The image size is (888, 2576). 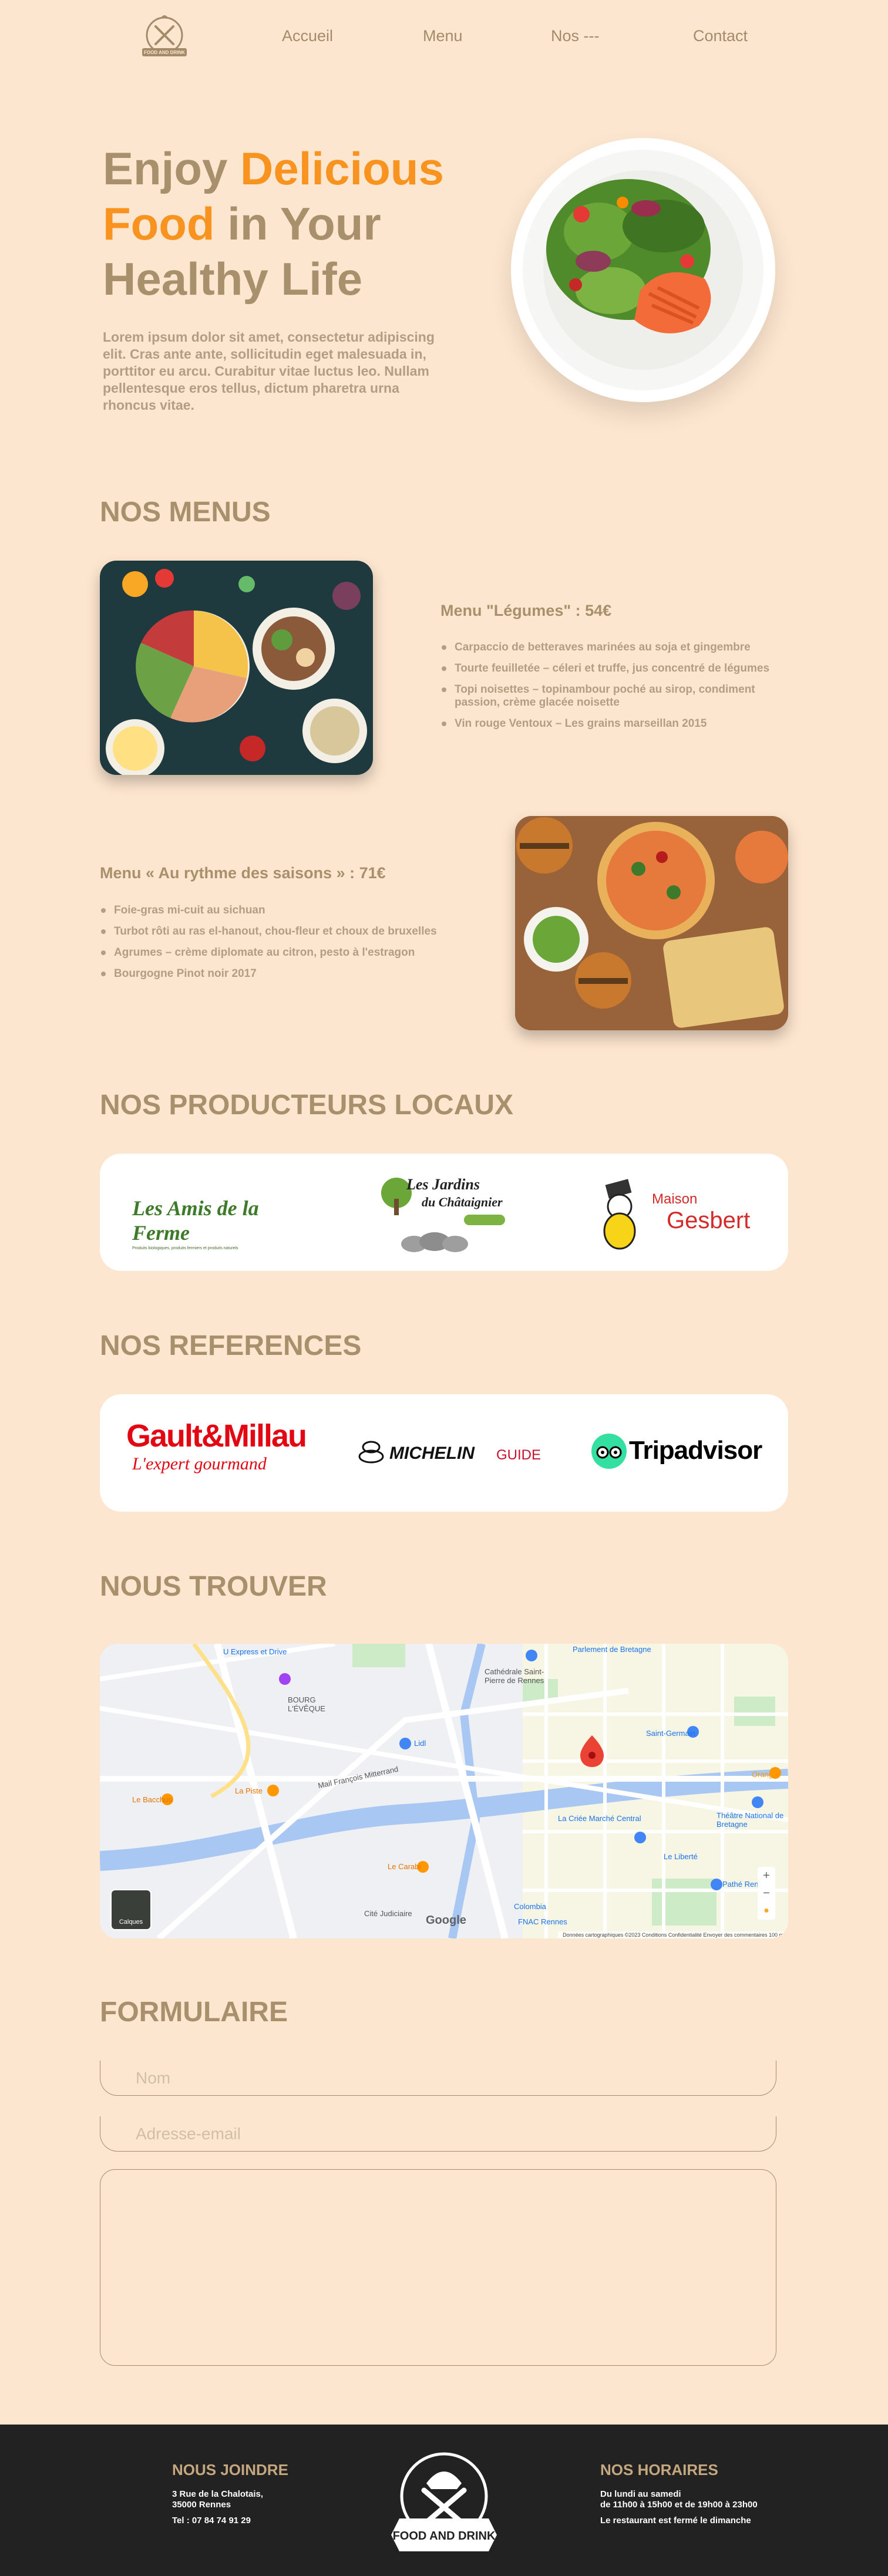 What do you see at coordinates (612, 1649) in the screenshot?
I see `map-label: Parlement de Bretagne` at bounding box center [612, 1649].